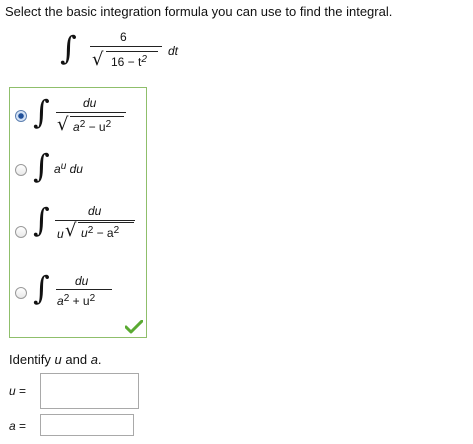 The image size is (473, 444). I want to click on option-3-numerator: du, so click(95, 211).